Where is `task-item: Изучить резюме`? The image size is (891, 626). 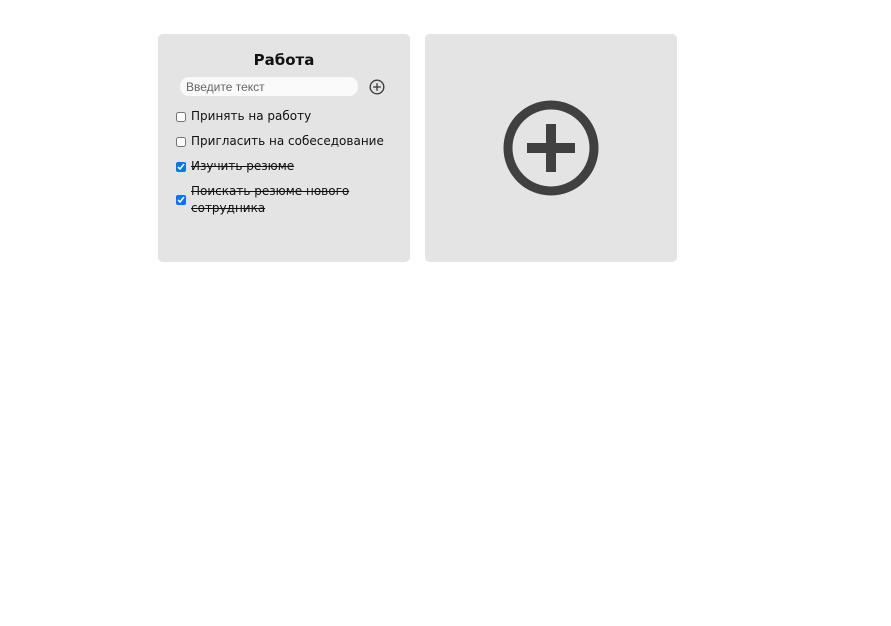
task-item: Изучить резюме is located at coordinates (286, 166).